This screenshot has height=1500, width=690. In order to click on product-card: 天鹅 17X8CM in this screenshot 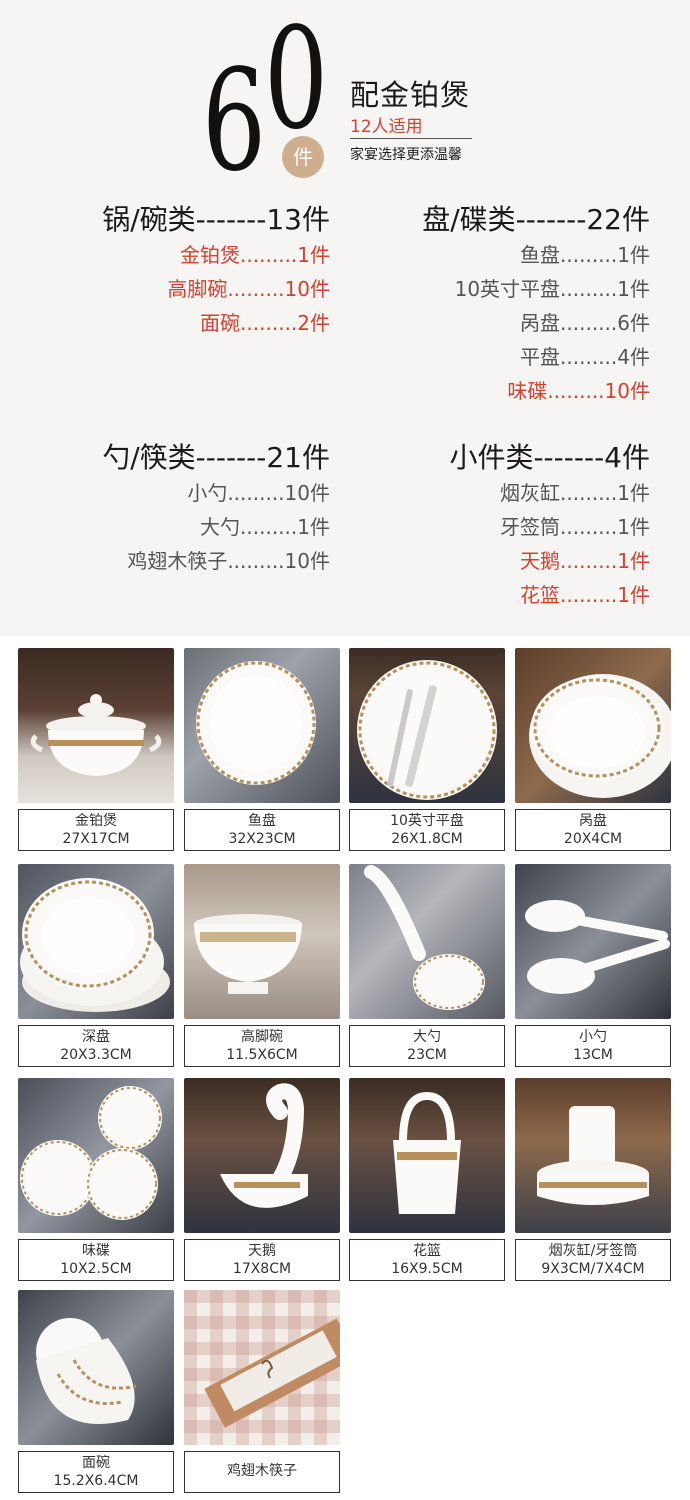, I will do `click(262, 1179)`.